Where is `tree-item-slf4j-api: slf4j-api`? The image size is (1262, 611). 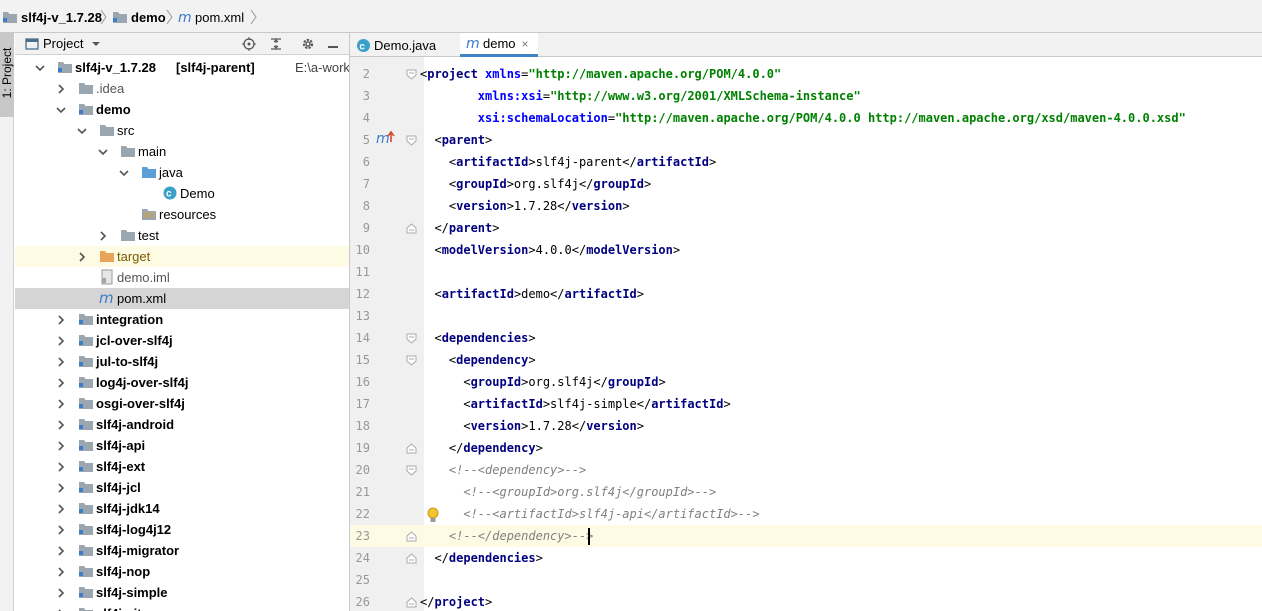
tree-item-slf4j-api: slf4j-api is located at coordinates (182, 445).